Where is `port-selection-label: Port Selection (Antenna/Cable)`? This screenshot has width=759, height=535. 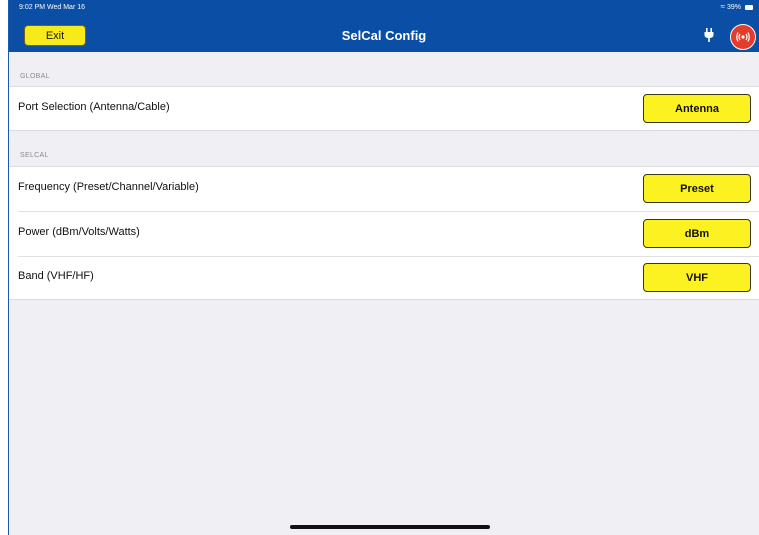 port-selection-label: Port Selection (Antenna/Cable) is located at coordinates (94, 107).